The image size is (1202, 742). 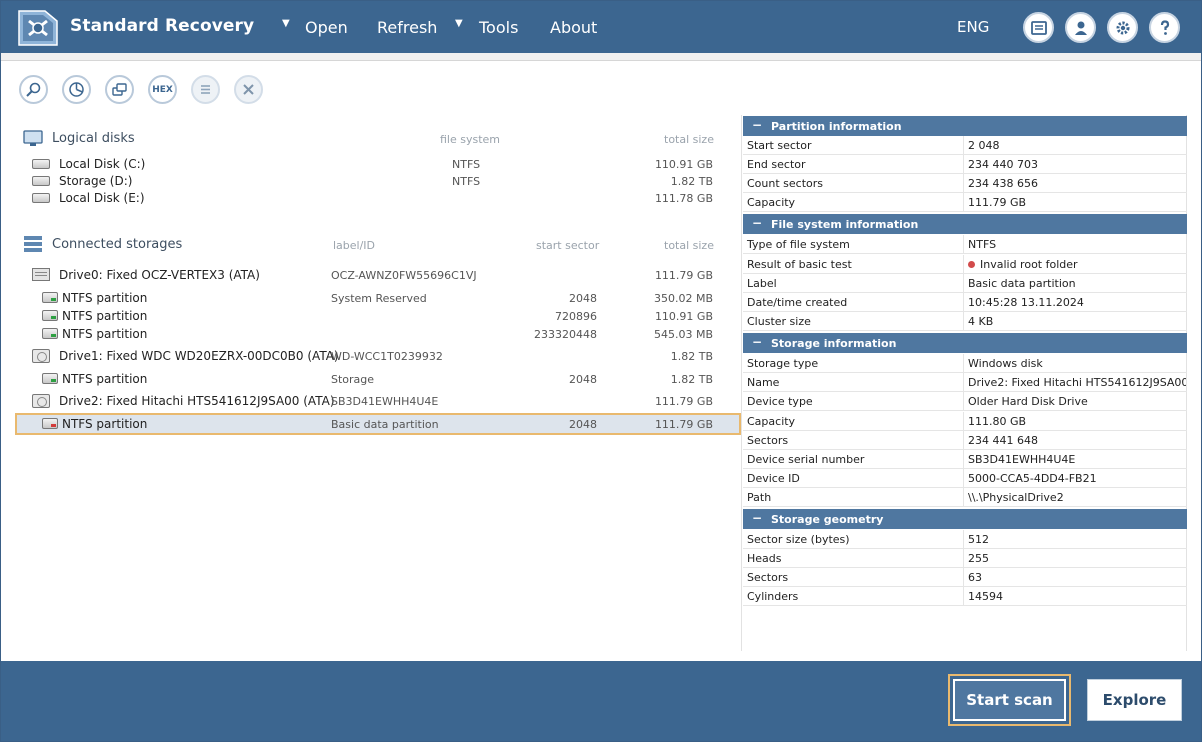 What do you see at coordinates (683, 198) in the screenshot?
I see `logical-disk-size: 111.78 GB` at bounding box center [683, 198].